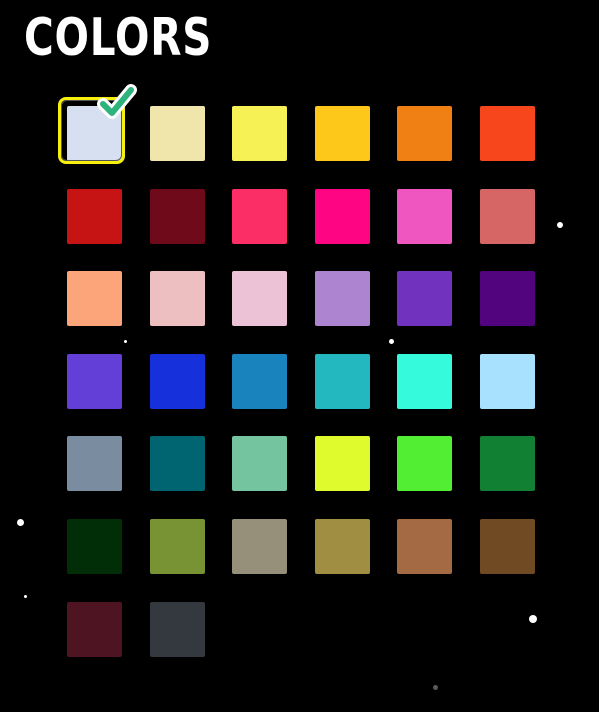 This screenshot has width=599, height=712. What do you see at coordinates (118, 38) in the screenshot?
I see `page-title: COLORS` at bounding box center [118, 38].